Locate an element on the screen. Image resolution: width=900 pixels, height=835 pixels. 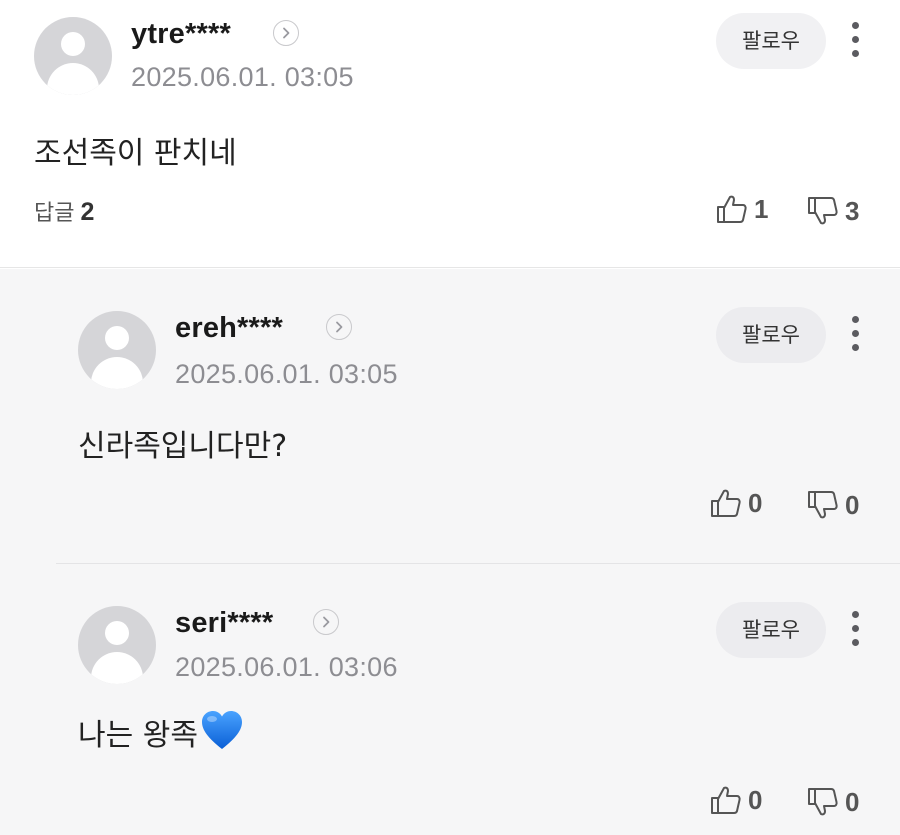
comment-text: 나는 왕족 is located at coordinates (161, 731).